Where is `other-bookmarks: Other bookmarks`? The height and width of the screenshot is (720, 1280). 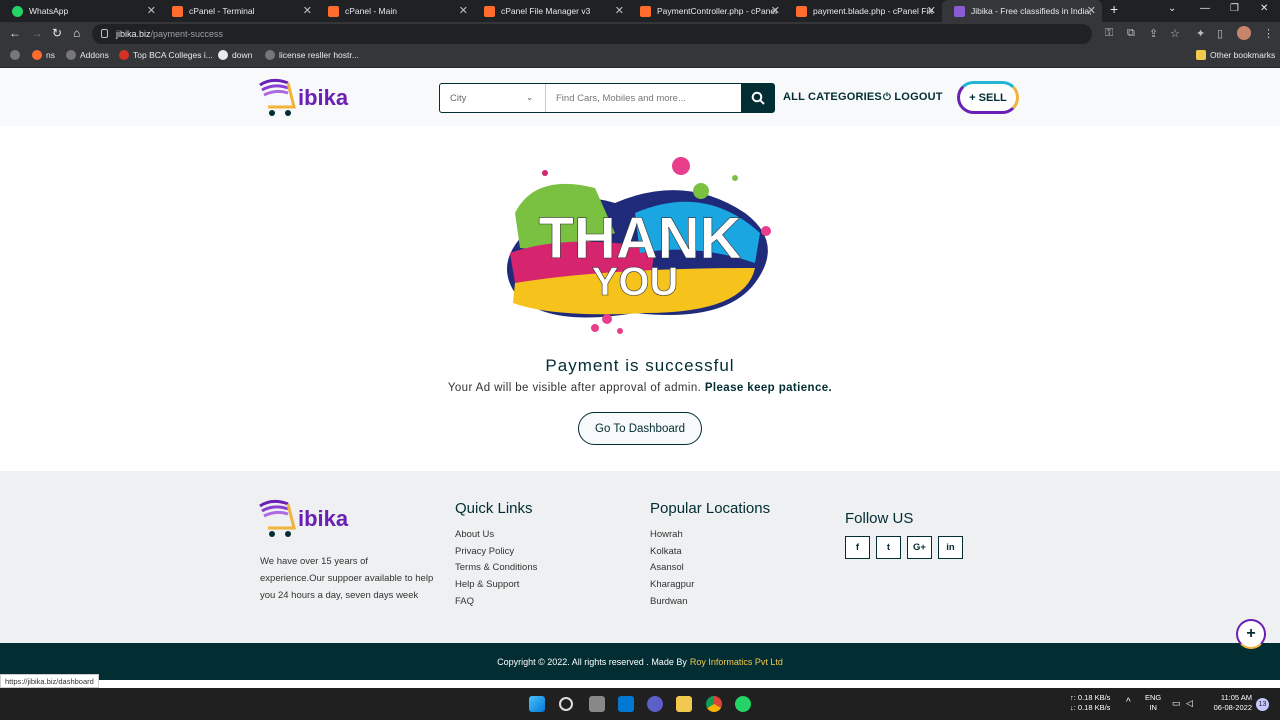 other-bookmarks: Other bookmarks is located at coordinates (1235, 55).